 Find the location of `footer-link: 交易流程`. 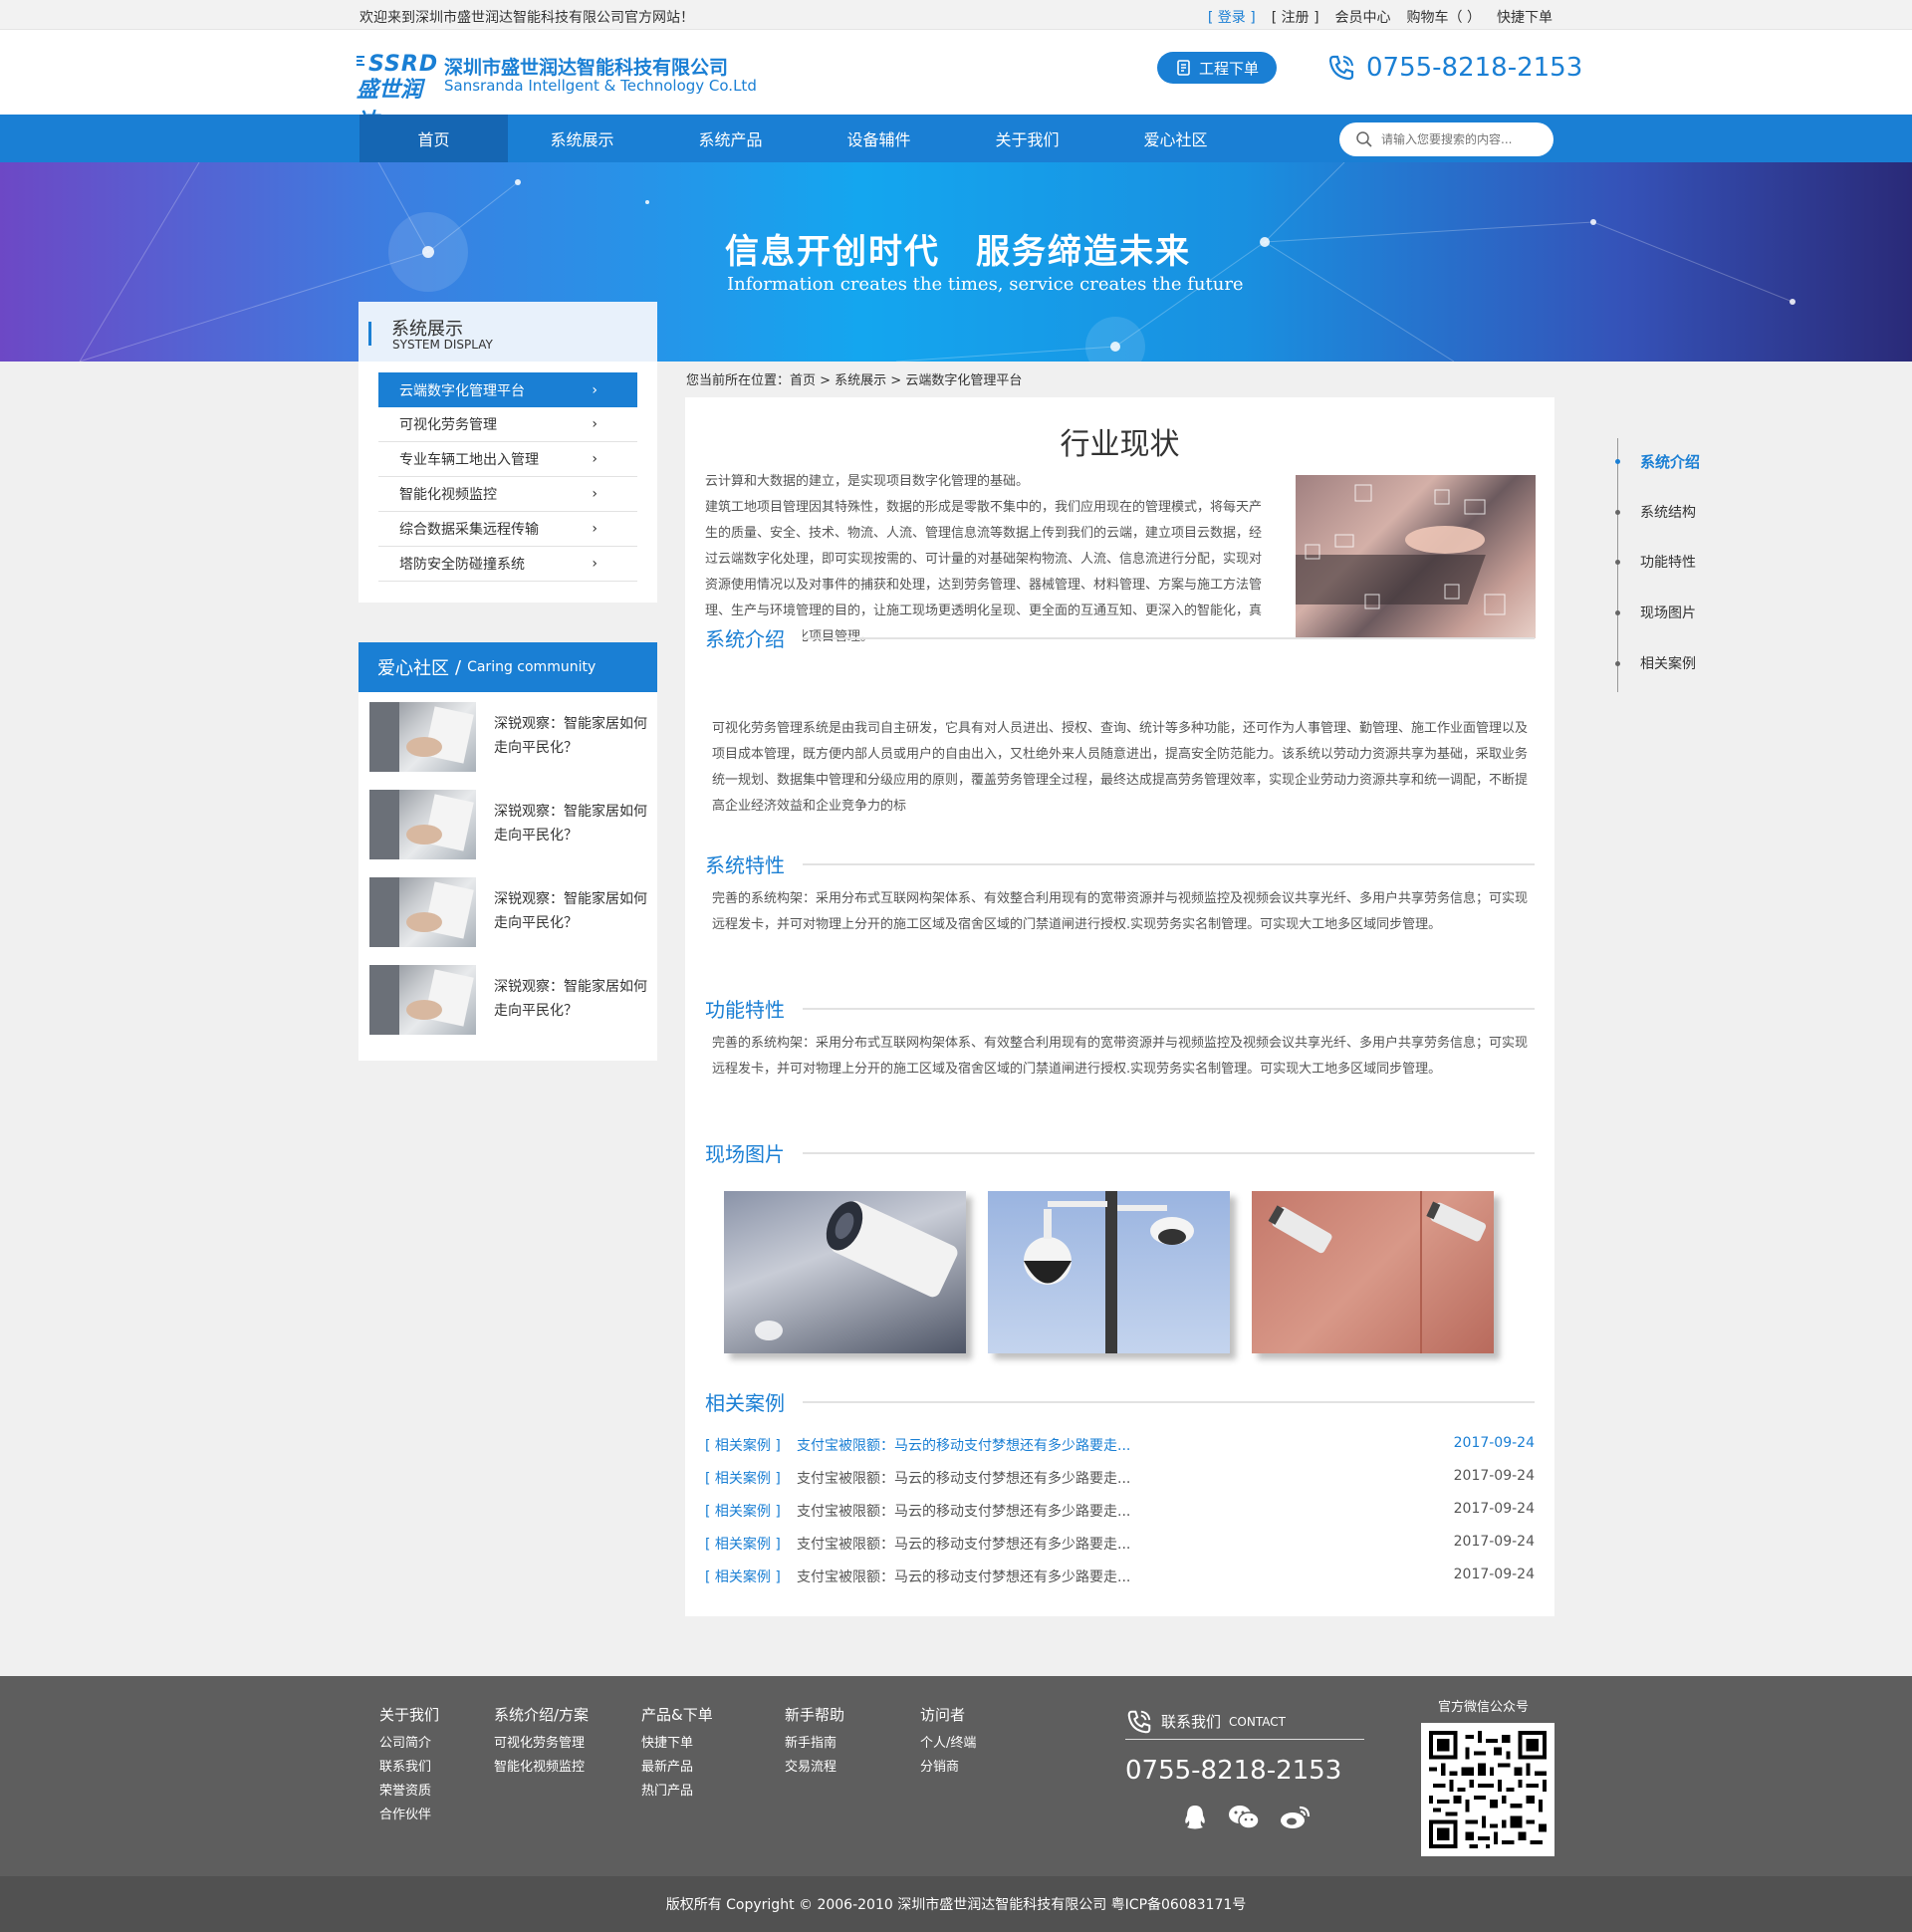

footer-link: 交易流程 is located at coordinates (814, 1768).